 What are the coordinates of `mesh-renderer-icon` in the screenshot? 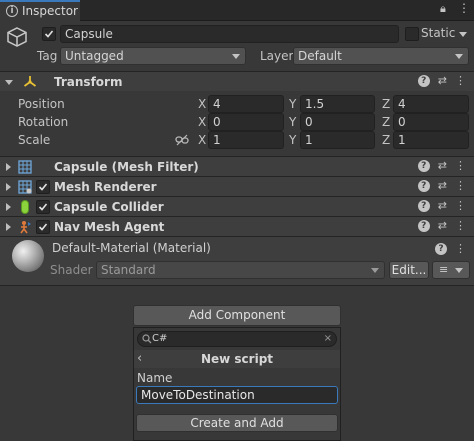 It's located at (25, 187).